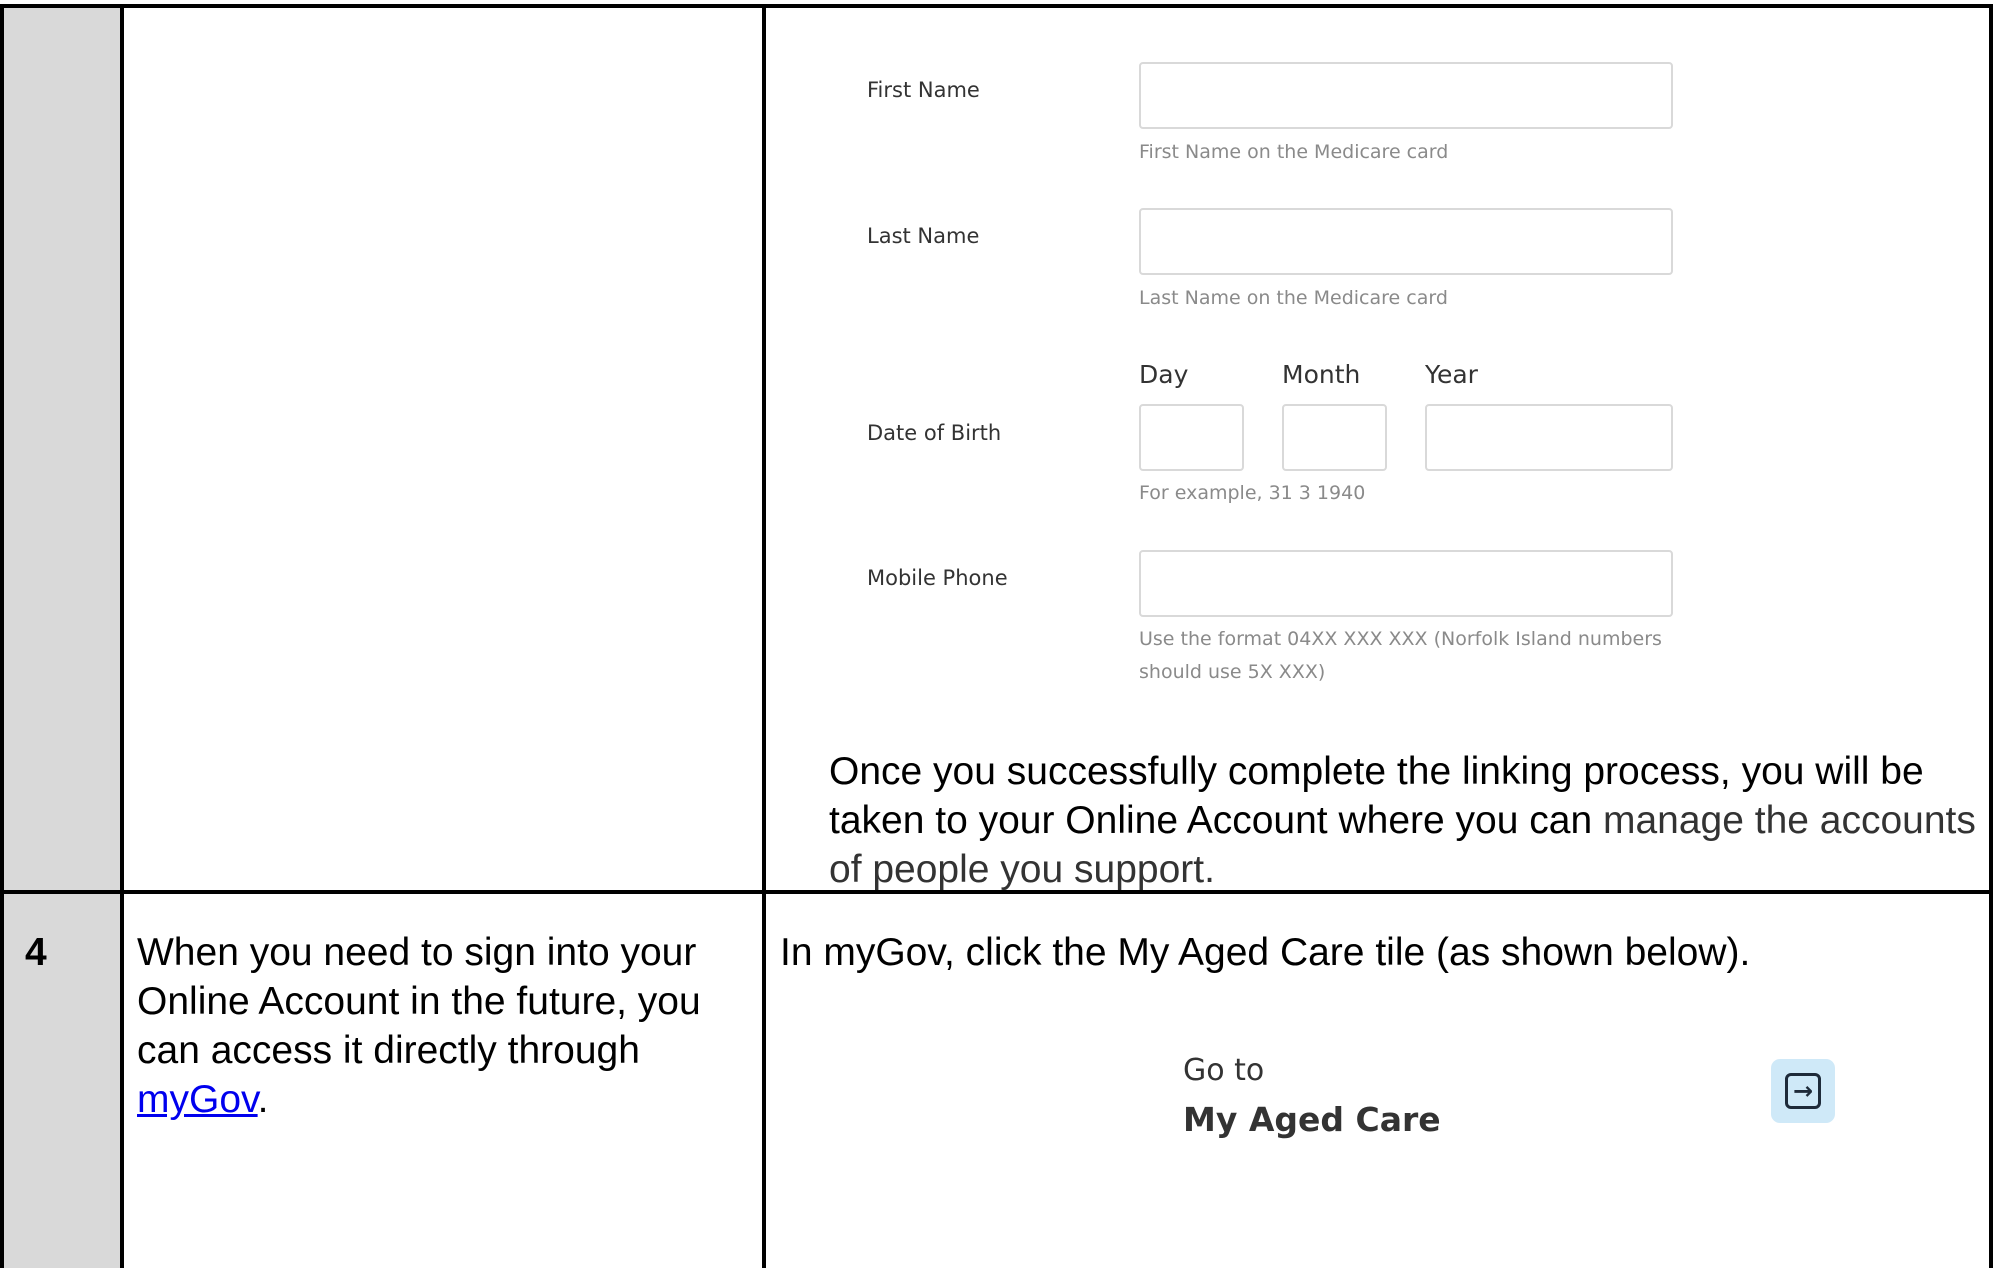 The image size is (1995, 1268). What do you see at coordinates (63, 1081) in the screenshot?
I see `step-column-shade-row4` at bounding box center [63, 1081].